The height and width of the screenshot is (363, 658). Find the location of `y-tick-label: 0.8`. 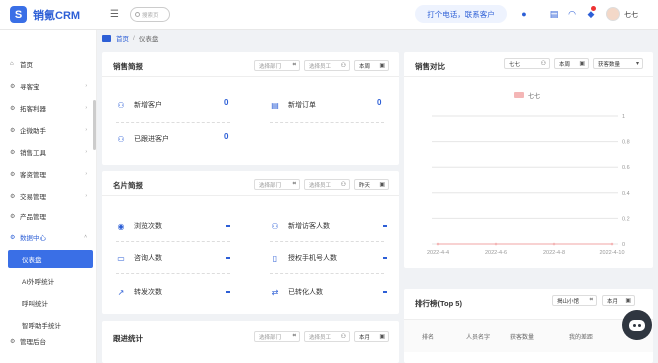

y-tick-label: 0.8 is located at coordinates (626, 143).